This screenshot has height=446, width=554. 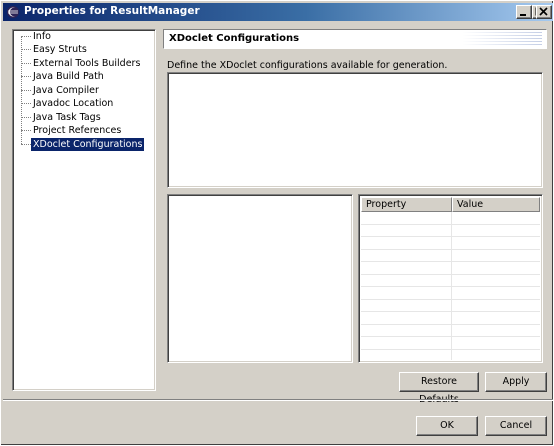 What do you see at coordinates (278, 400) in the screenshot?
I see `dialog-separator` at bounding box center [278, 400].